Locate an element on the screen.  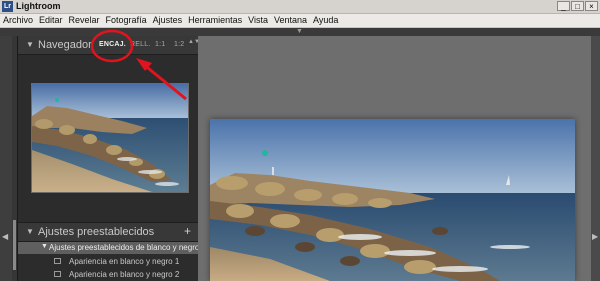
scrollbar-thumb is located at coordinates (14, 245).